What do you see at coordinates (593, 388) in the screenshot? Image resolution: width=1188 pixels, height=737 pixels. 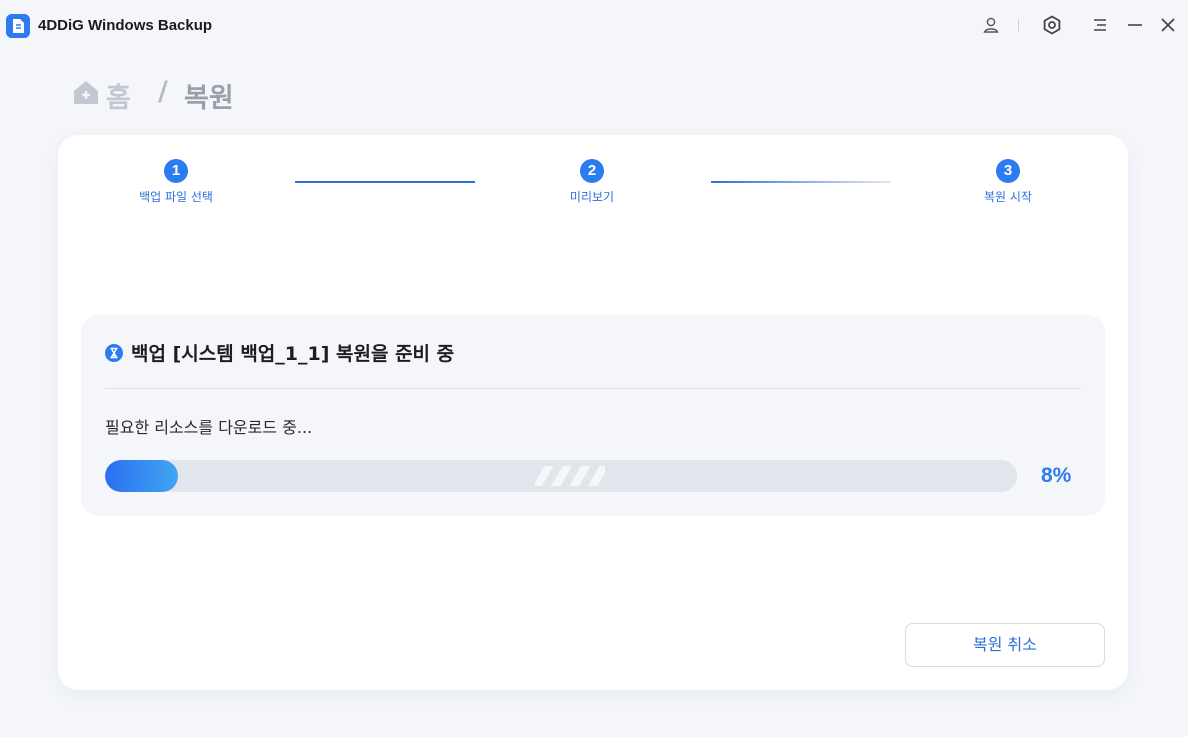 I see `divider` at bounding box center [593, 388].